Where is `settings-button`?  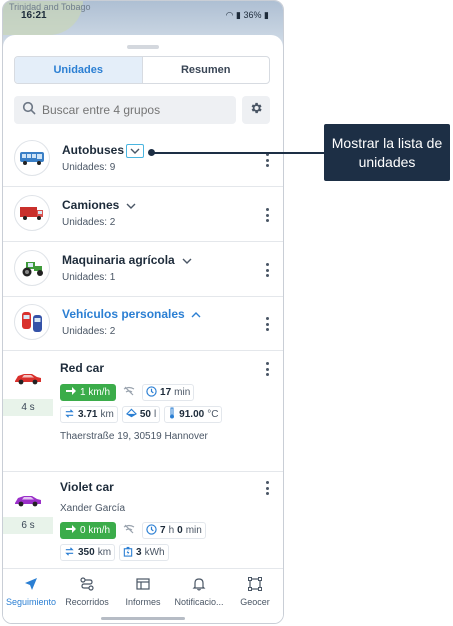
settings-button is located at coordinates (256, 110).